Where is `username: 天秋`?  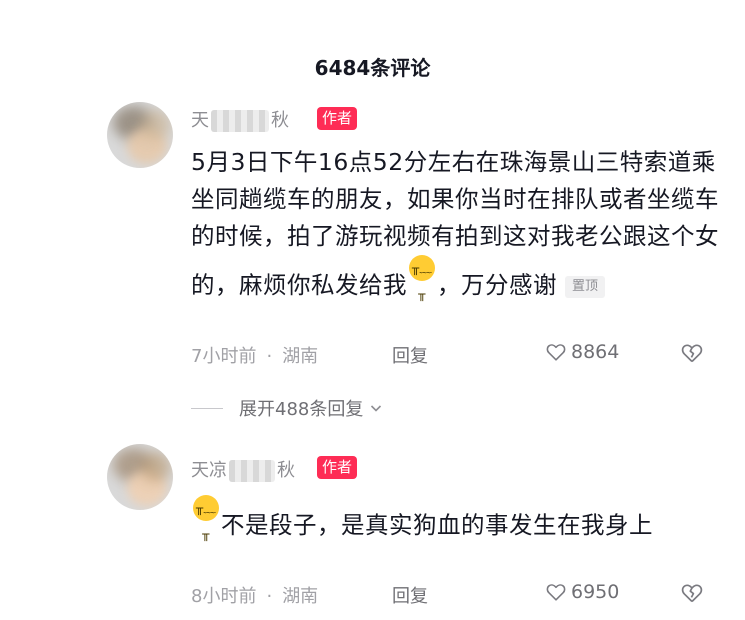
username: 天秋 is located at coordinates (240, 119).